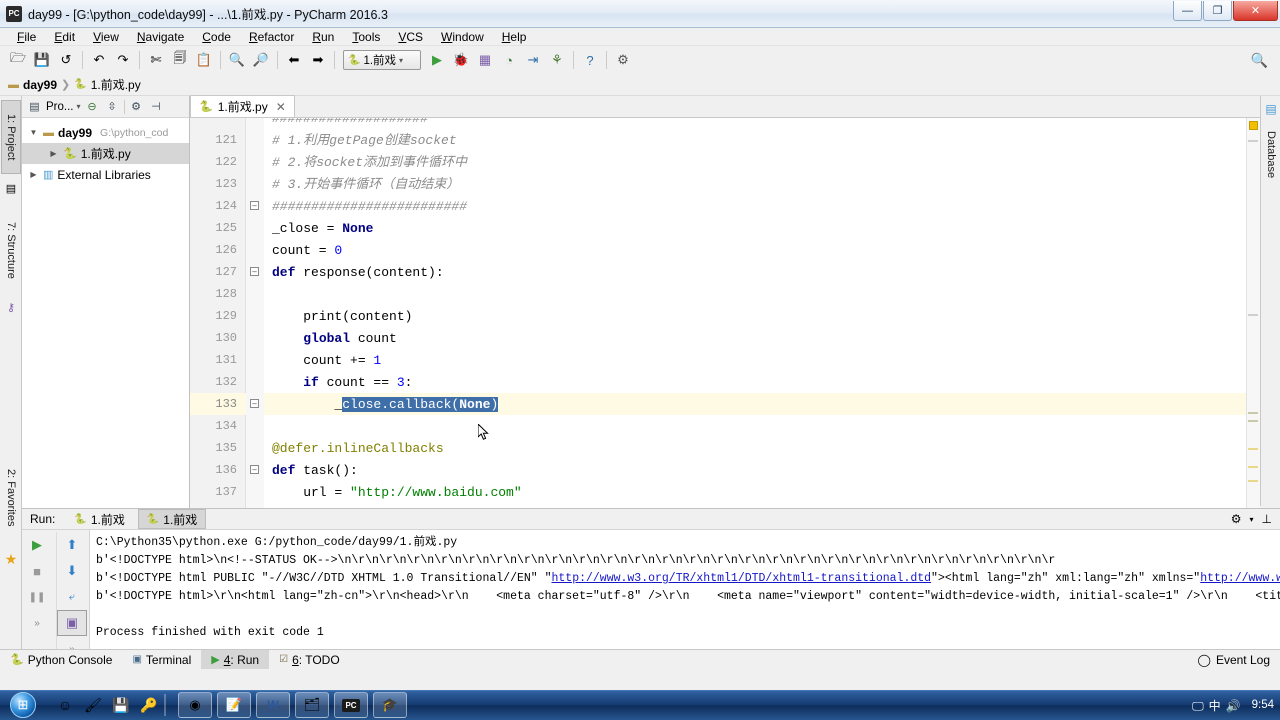 Image resolution: width=1280 pixels, height=720 pixels. I want to click on redo-icon: ↷, so click(123, 60).